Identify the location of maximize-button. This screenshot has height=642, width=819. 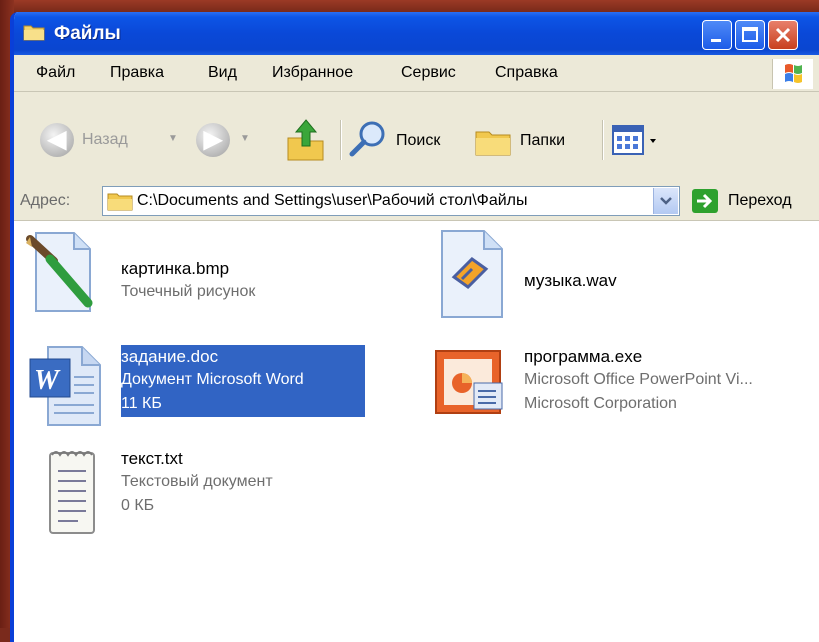
(750, 35).